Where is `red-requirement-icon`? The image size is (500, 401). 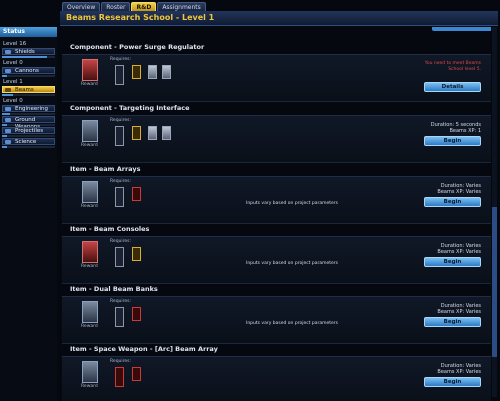
red-requirement-icon is located at coordinates (119, 377).